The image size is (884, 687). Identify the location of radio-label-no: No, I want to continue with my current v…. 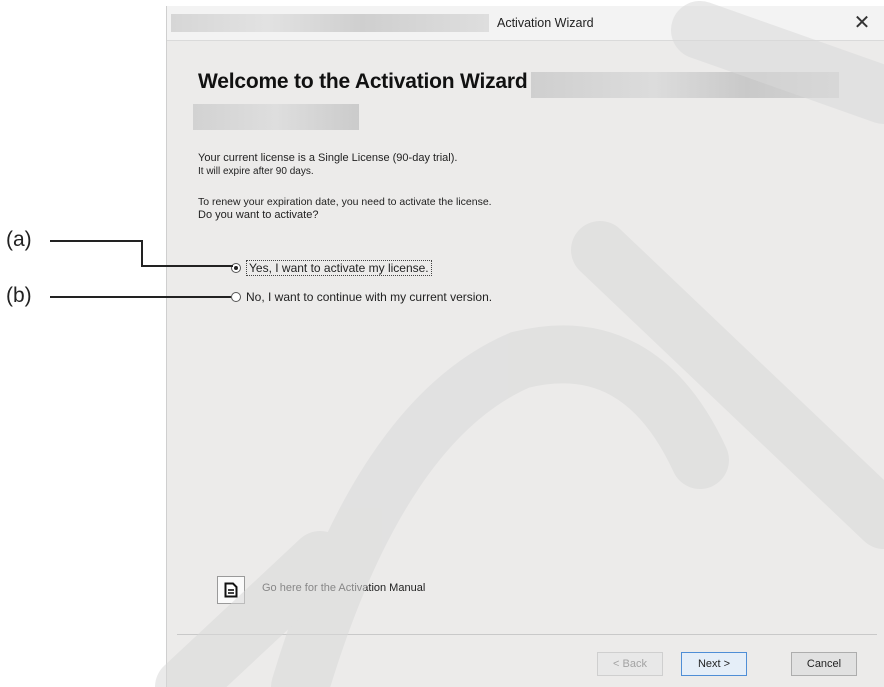
(369, 297).